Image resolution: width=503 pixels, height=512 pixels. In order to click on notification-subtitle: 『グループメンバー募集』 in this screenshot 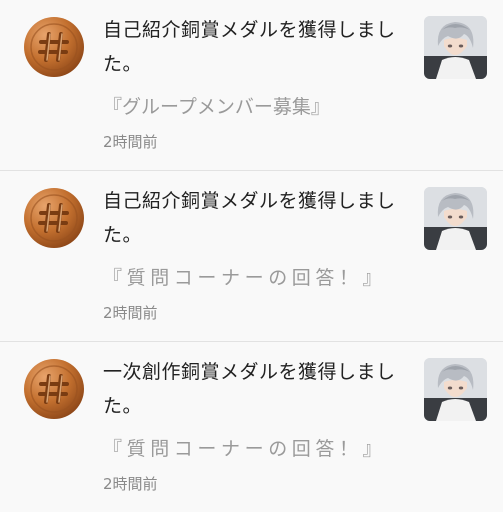, I will do `click(216, 107)`.